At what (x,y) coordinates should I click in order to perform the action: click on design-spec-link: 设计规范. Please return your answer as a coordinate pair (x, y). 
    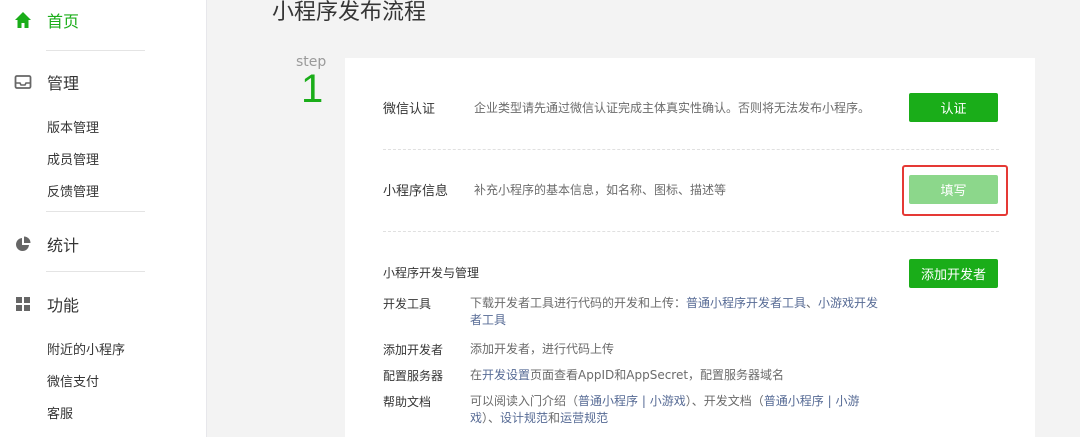
    Looking at the image, I should click on (524, 418).